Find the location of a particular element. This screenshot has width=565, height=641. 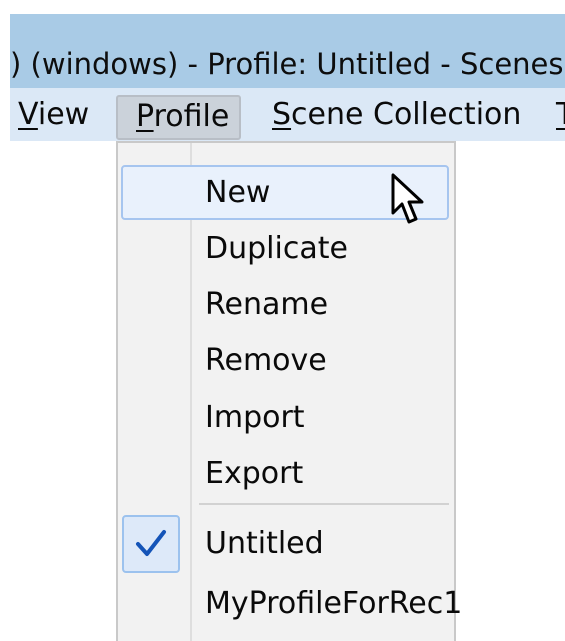

menu-item-rename-label: Rename is located at coordinates (267, 304).